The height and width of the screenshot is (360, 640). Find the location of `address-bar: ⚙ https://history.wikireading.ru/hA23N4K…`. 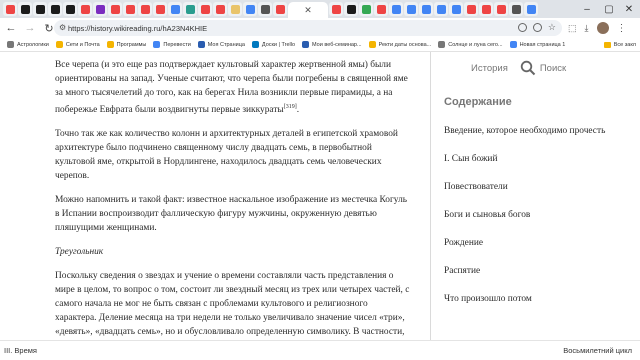

address-bar: ⚙ https://history.wikireading.ru/hA23N4K… is located at coordinates (308, 28).